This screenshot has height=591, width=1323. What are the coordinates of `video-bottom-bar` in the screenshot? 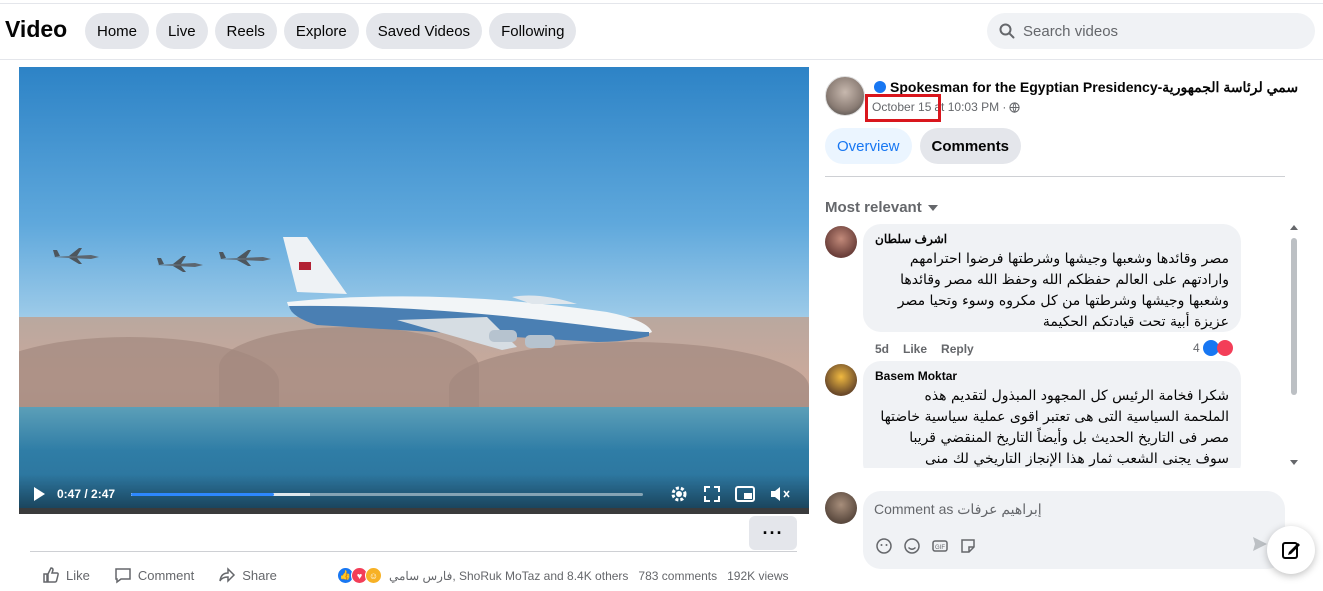 It's located at (414, 511).